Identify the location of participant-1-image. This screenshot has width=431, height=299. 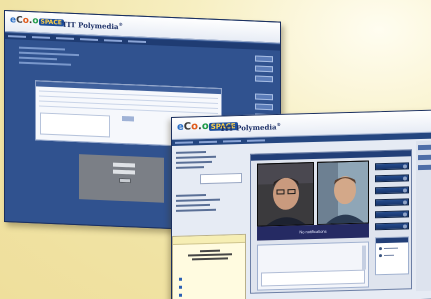
(286, 194).